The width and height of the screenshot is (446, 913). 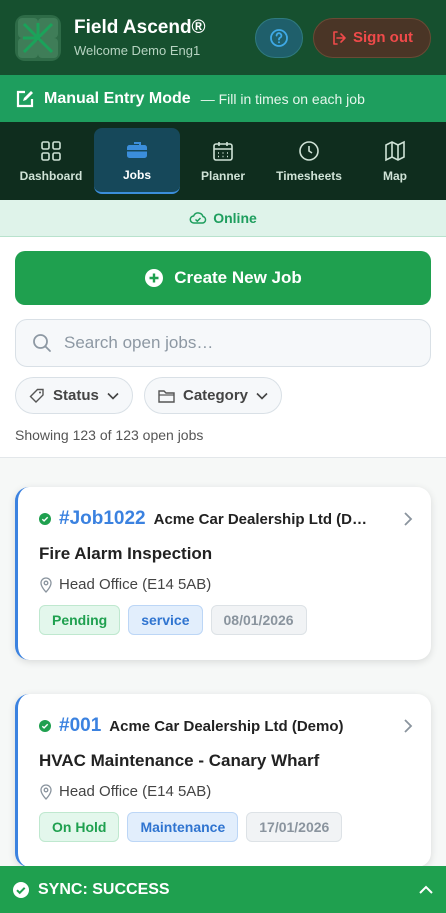 I want to click on help-icon, so click(x=279, y=37).